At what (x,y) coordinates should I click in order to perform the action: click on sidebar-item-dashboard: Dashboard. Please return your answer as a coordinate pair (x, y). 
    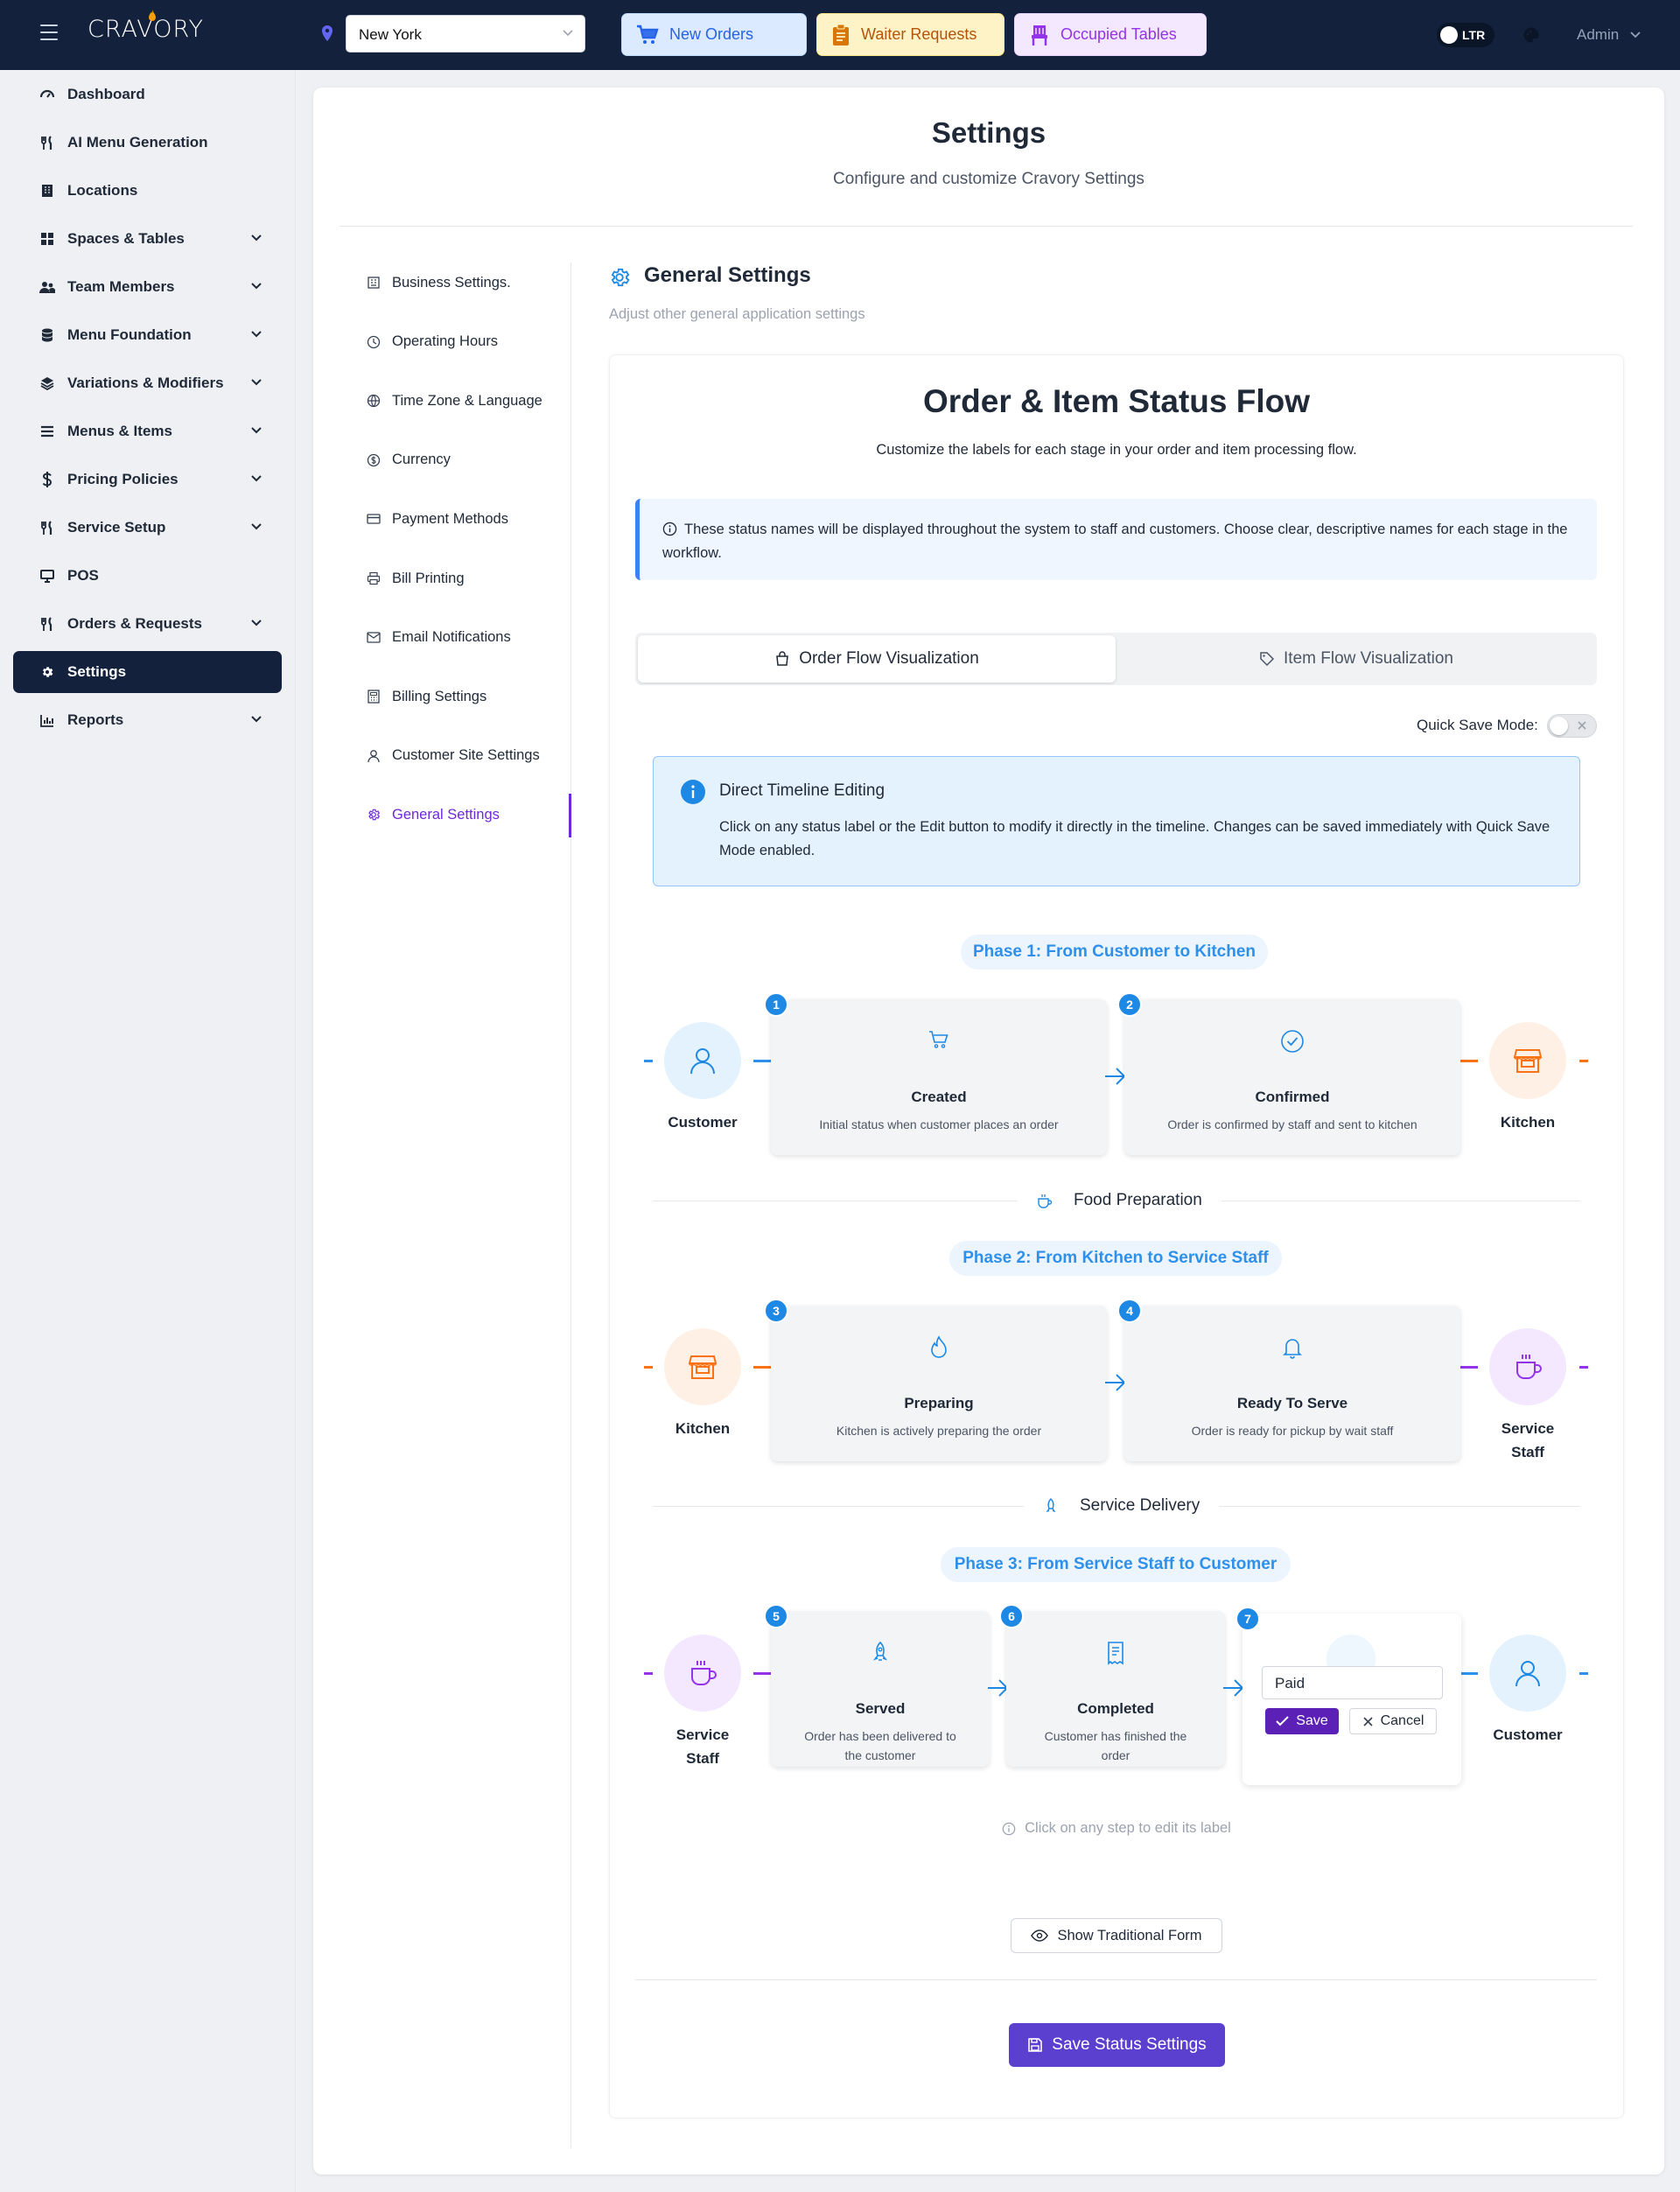
    Looking at the image, I should click on (147, 95).